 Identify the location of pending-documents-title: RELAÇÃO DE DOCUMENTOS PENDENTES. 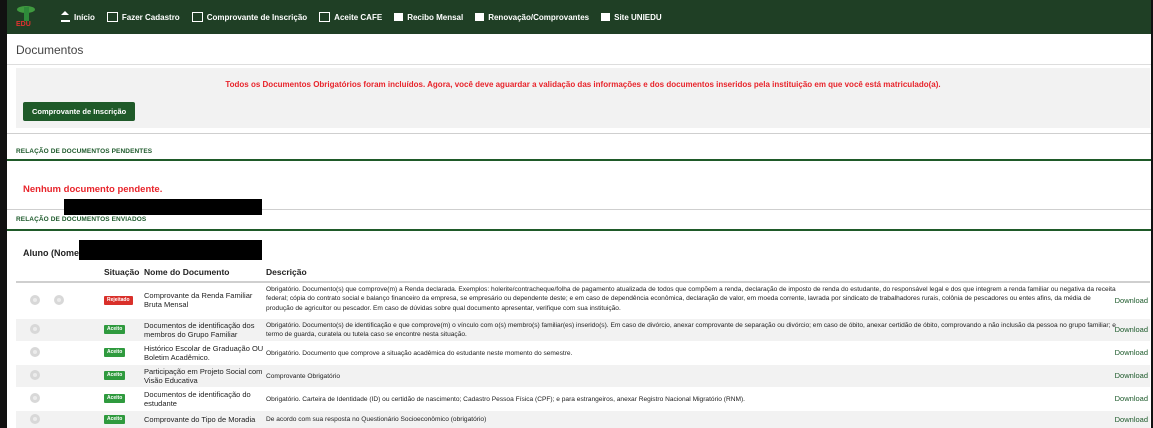
(84, 151).